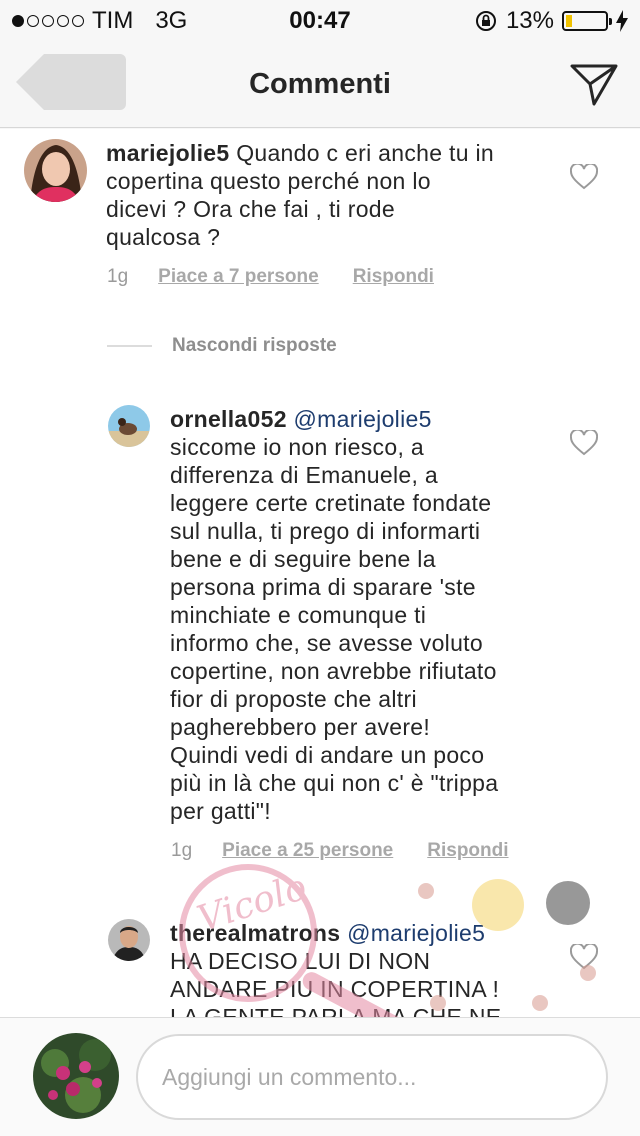  What do you see at coordinates (220, 811) in the screenshot?
I see `comment-line: per gatti"!` at bounding box center [220, 811].